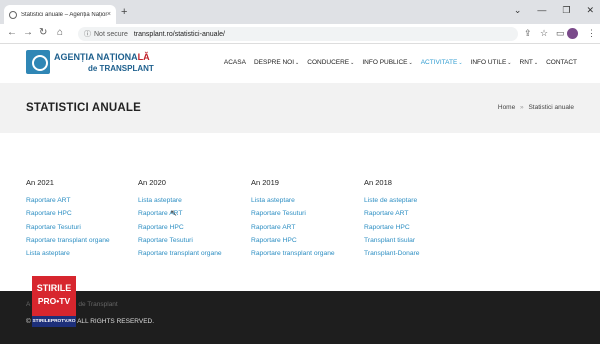 Image resolution: width=600 pixels, height=344 pixels. Describe the element at coordinates (102, 57) in the screenshot. I see `logo-line1: AGENȚIA NAȚIONALĂ` at that location.